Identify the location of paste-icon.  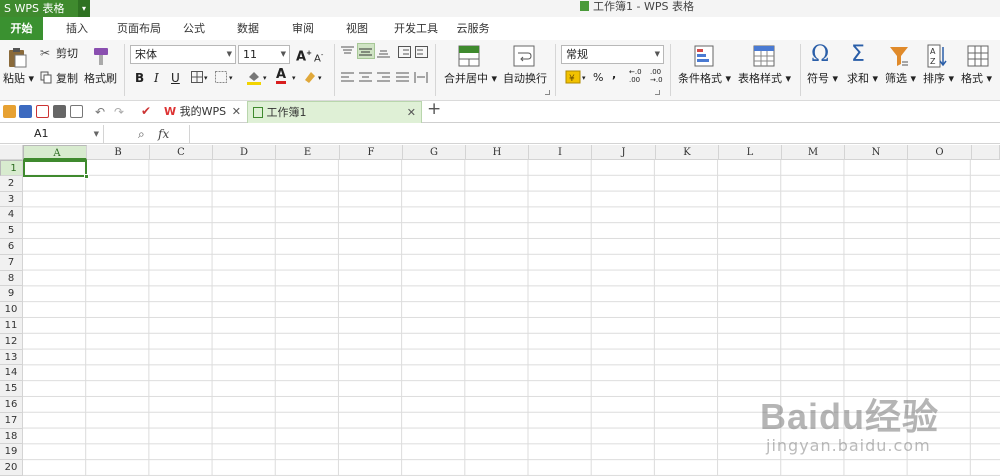
(17, 57).